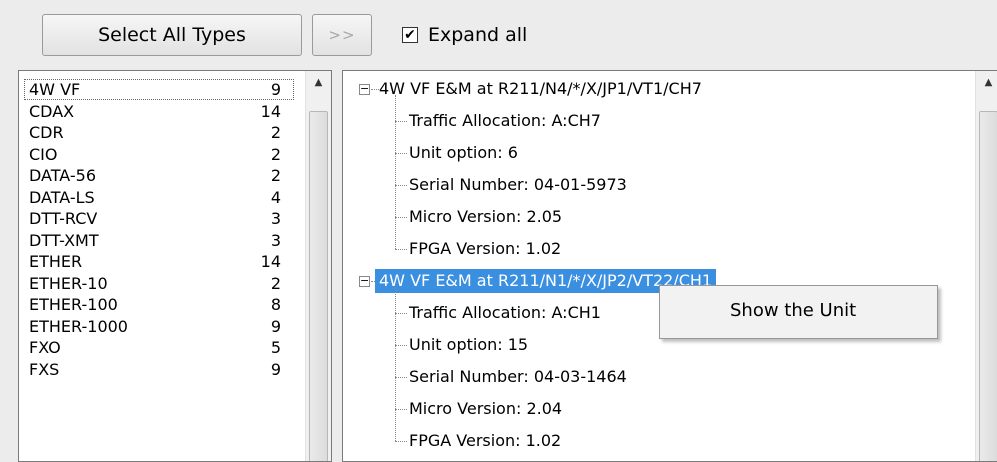  What do you see at coordinates (518, 185) in the screenshot?
I see `tree-property-node: Serial Number: 04-01-5973` at bounding box center [518, 185].